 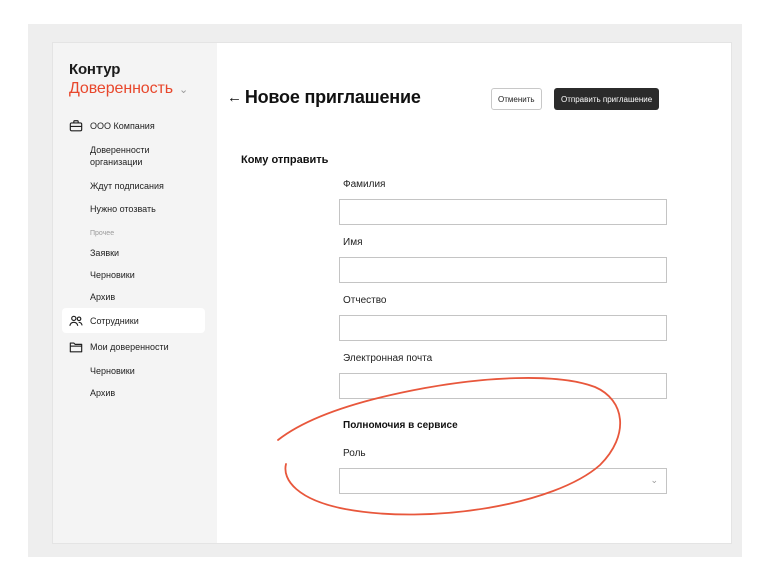 What do you see at coordinates (76, 347) in the screenshot?
I see `folder-icon` at bounding box center [76, 347].